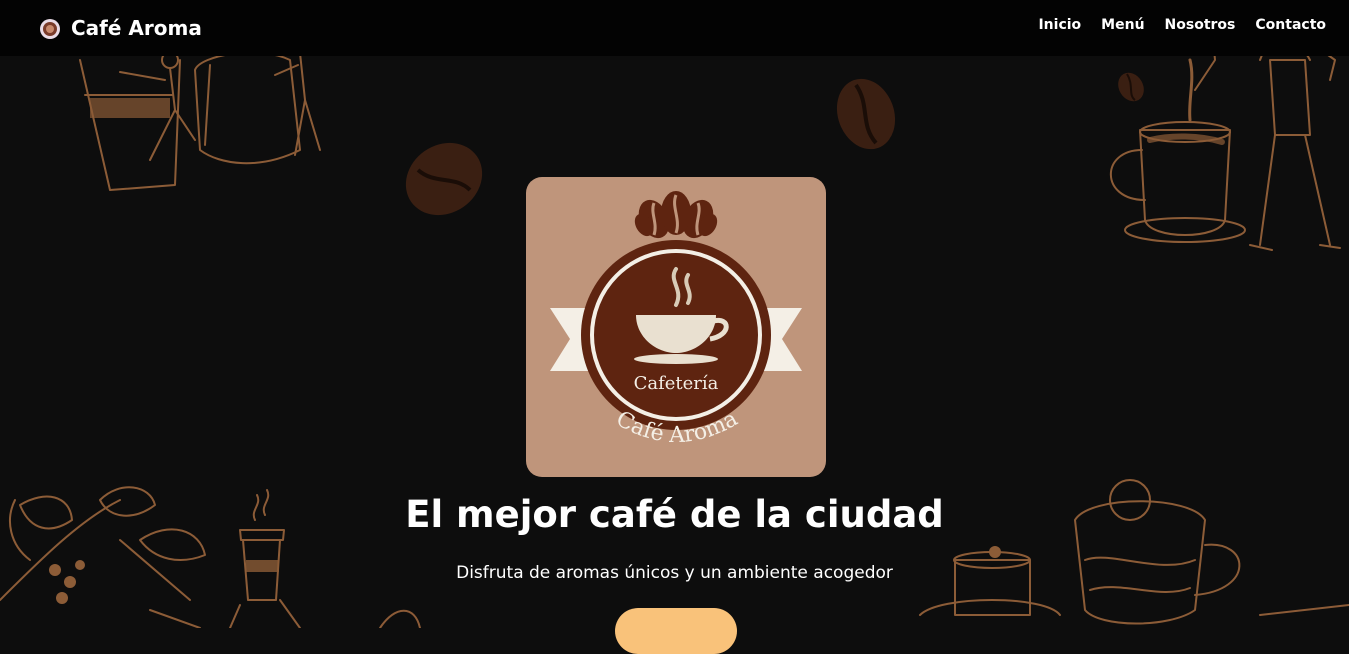 Image resolution: width=1349 pixels, height=654 pixels. I want to click on hero-cta-button, so click(676, 631).